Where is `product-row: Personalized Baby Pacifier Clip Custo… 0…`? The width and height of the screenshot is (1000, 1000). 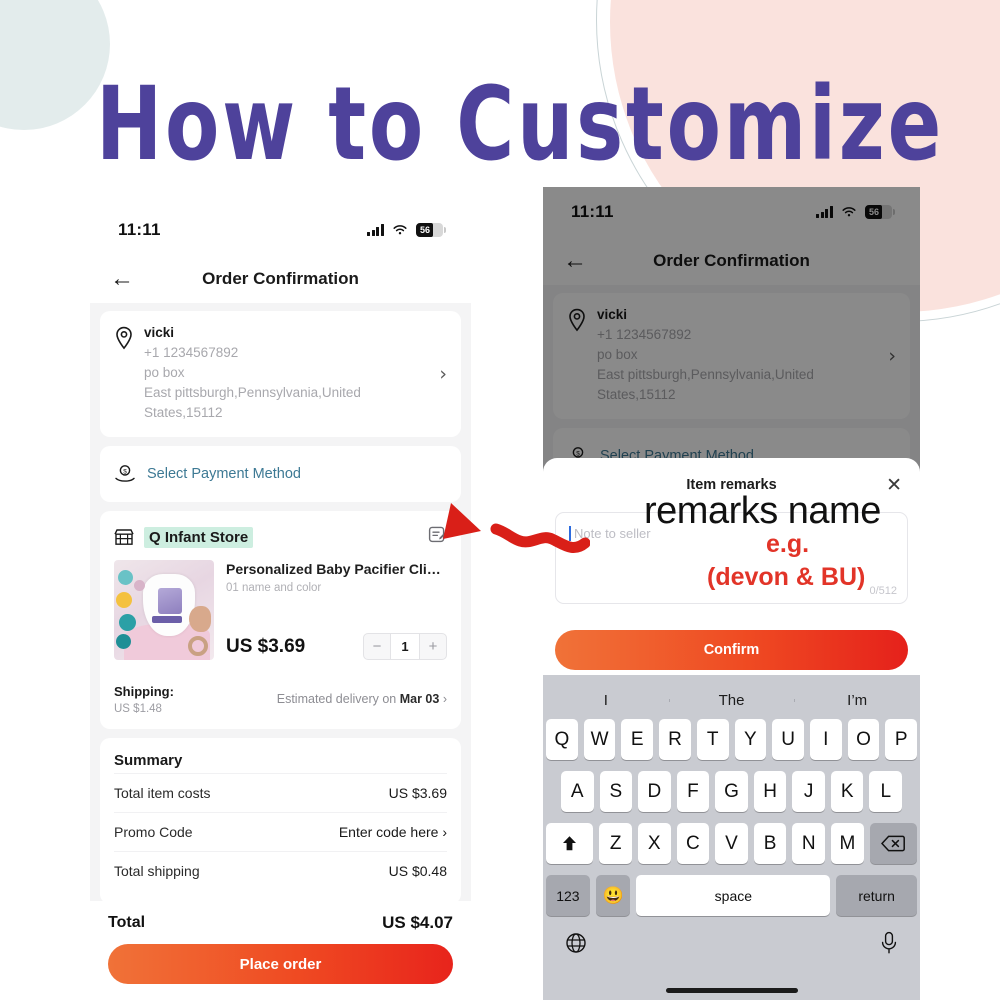
product-row: Personalized Baby Pacifier Clip Custo… 0… is located at coordinates (280, 610).